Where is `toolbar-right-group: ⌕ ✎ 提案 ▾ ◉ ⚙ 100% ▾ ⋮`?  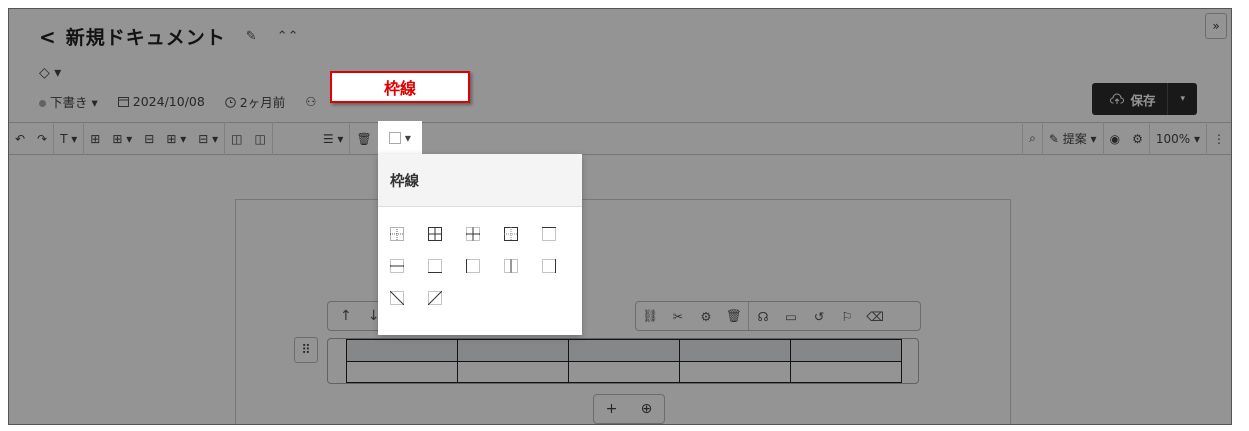 toolbar-right-group: ⌕ ✎ 提案 ▾ ◉ ⚙ 100% ▾ ⋮ is located at coordinates (1126, 138).